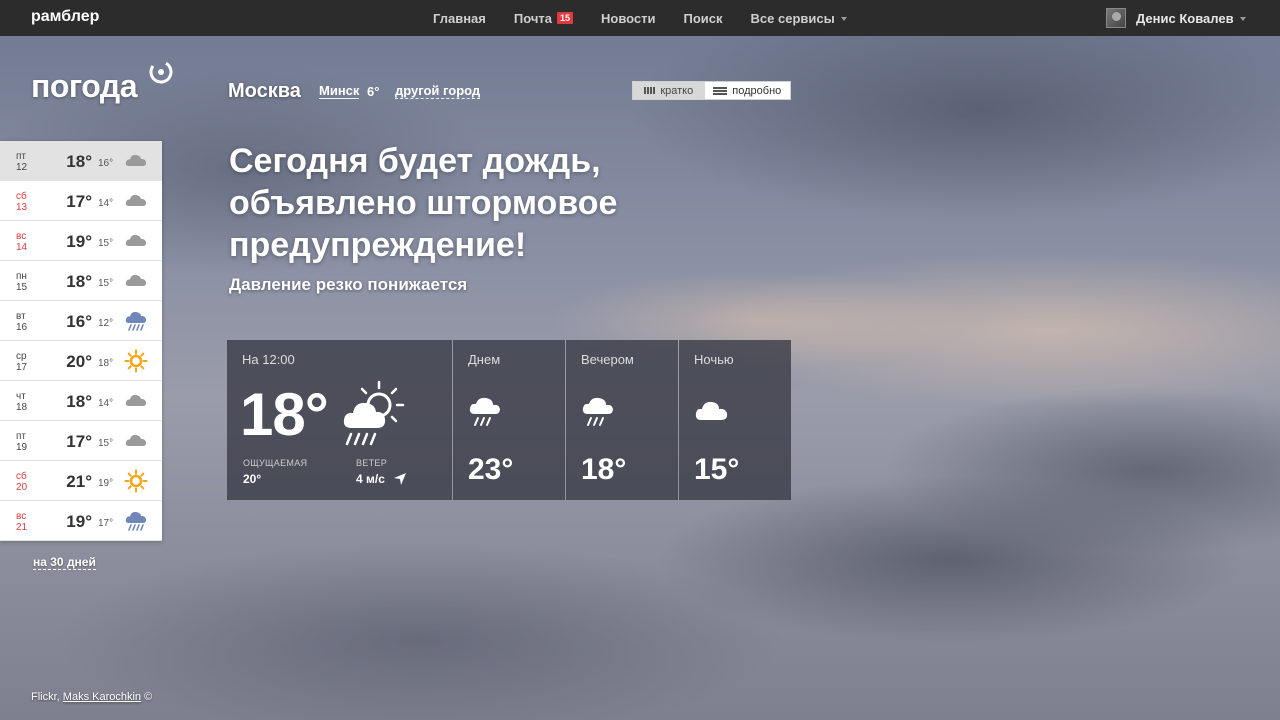  Describe the element at coordinates (650, 90) in the screenshot. I see `columns-icon` at that location.